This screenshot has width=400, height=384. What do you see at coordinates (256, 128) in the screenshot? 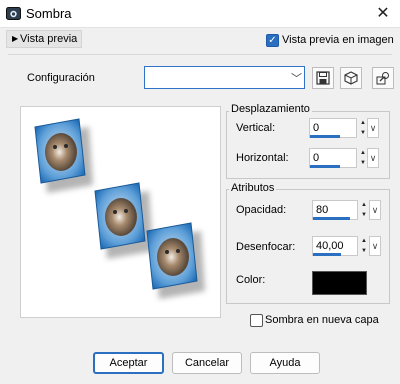
I see `vertical-label: Vertical:` at bounding box center [256, 128].